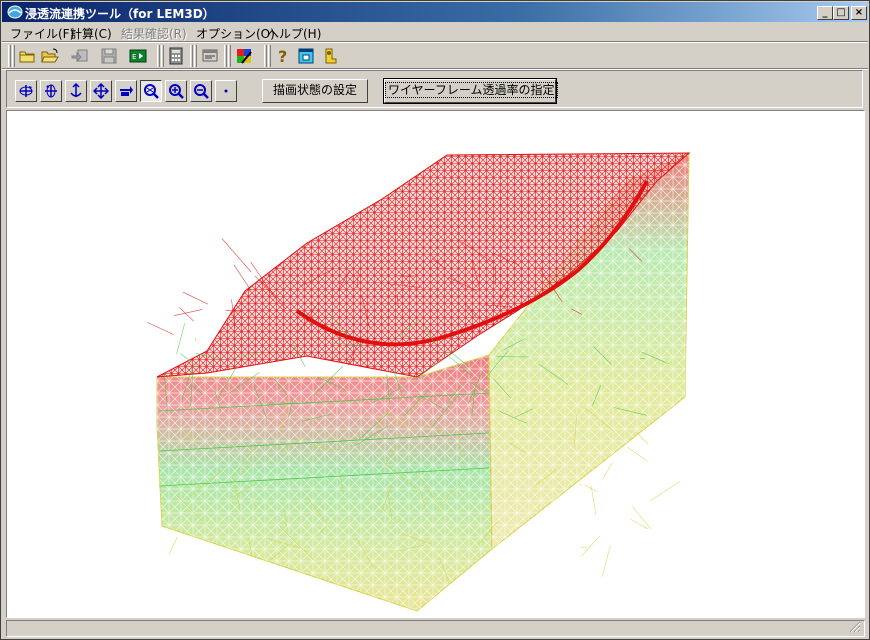  I want to click on wireframe-transparency-button: ワイヤーフレーム透過率の指定, so click(470, 91).